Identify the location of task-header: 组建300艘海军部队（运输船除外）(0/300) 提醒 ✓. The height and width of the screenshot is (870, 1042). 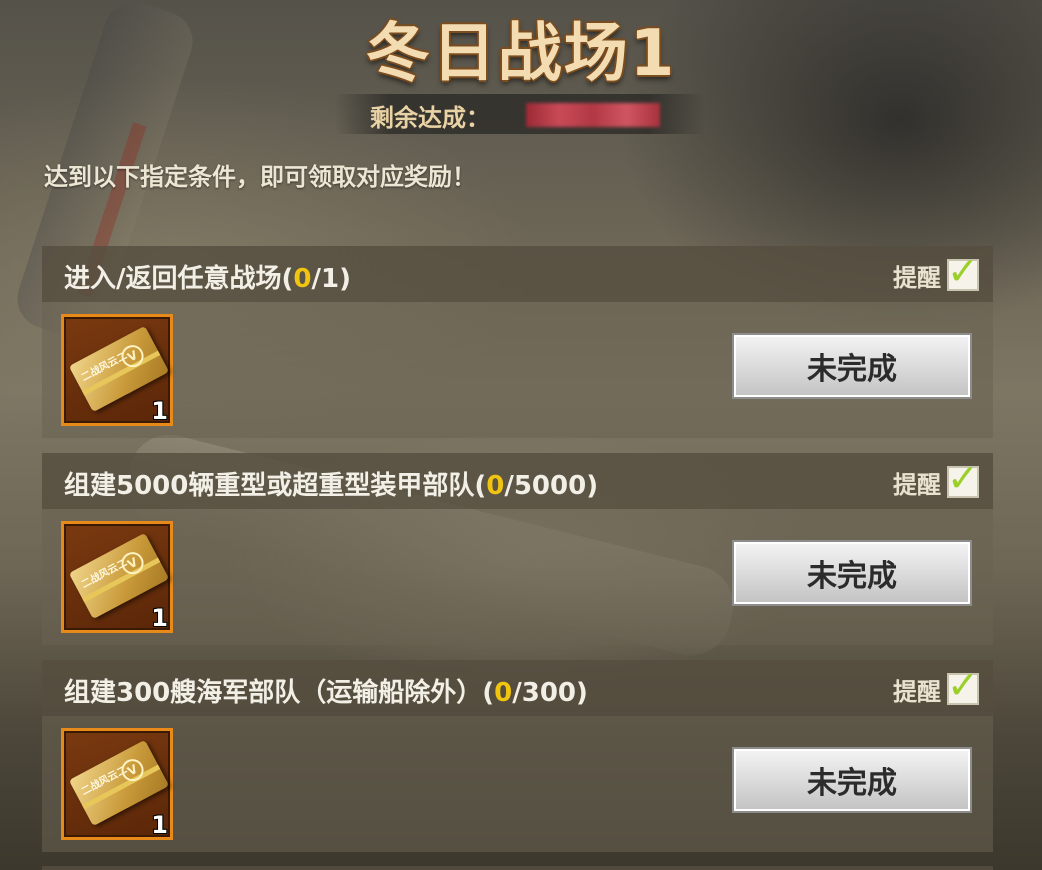
(517, 688).